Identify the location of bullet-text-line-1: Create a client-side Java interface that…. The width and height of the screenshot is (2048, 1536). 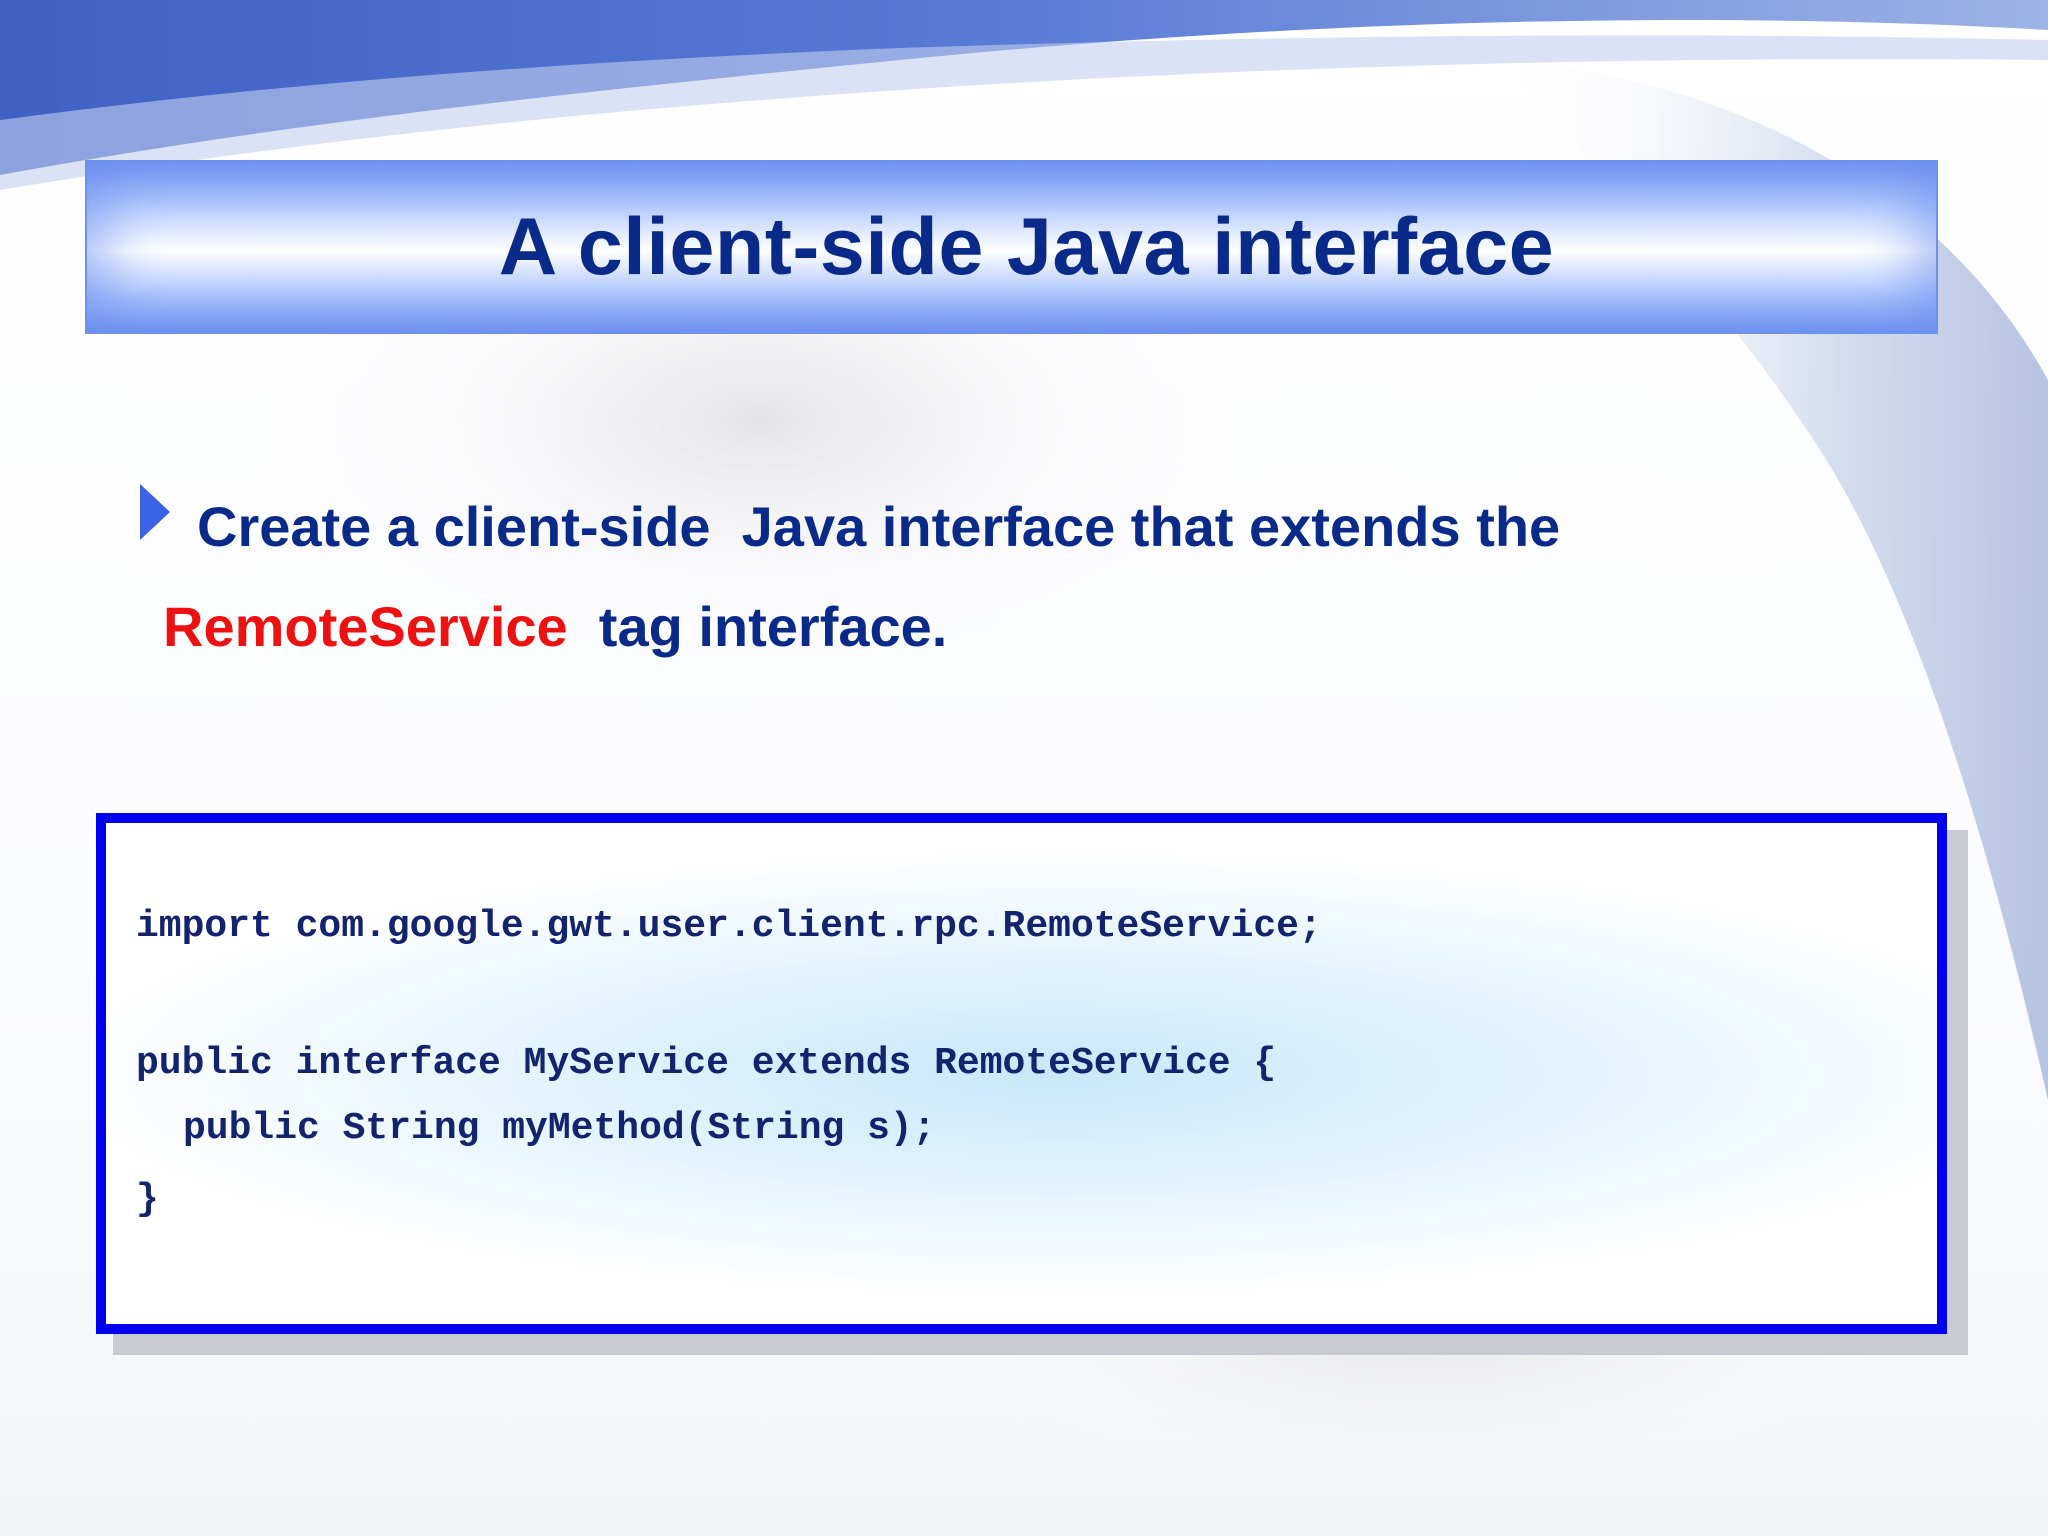
(879, 526).